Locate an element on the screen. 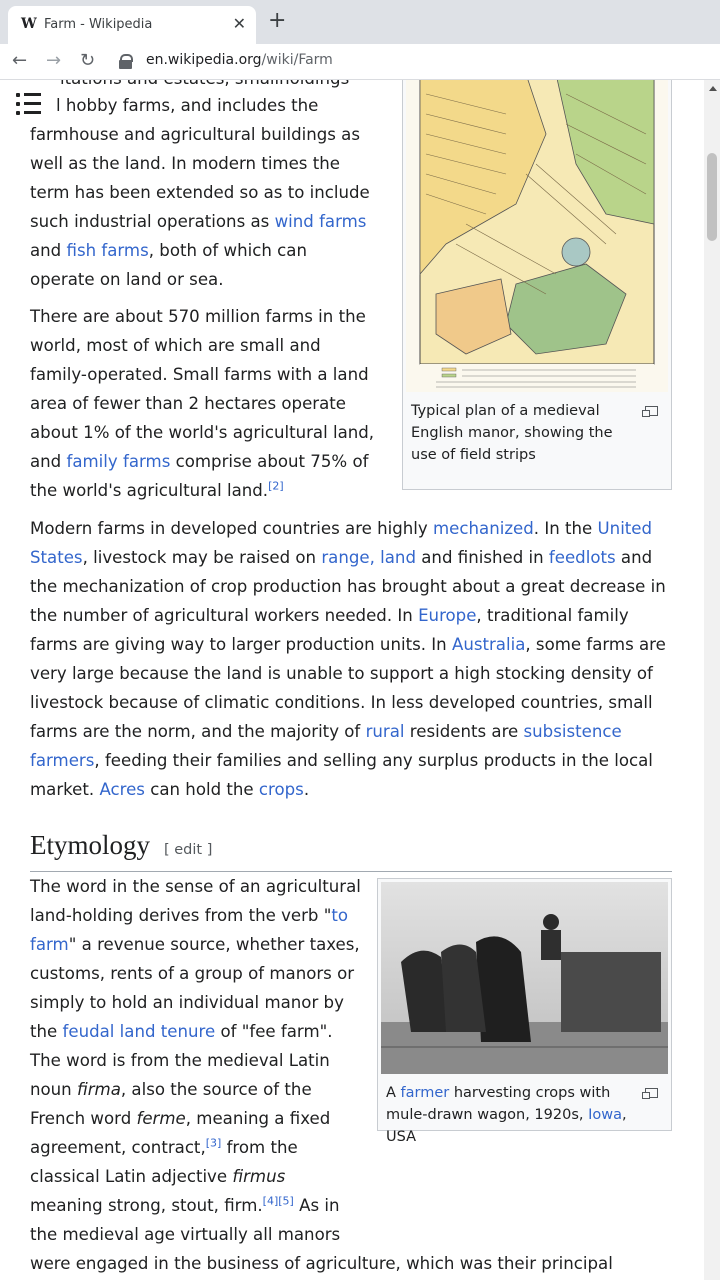 The width and height of the screenshot is (720, 1280). link-fish-farms: fish farms is located at coordinates (108, 250).